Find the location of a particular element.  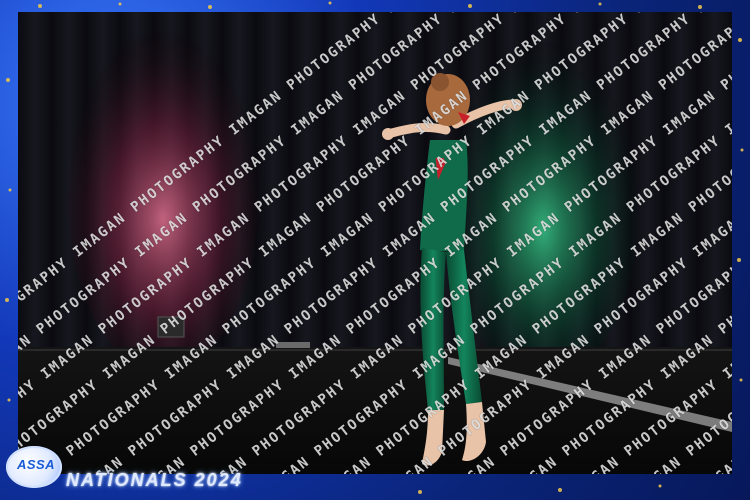

event-title: NATIONALS 2024 is located at coordinates (154, 480).